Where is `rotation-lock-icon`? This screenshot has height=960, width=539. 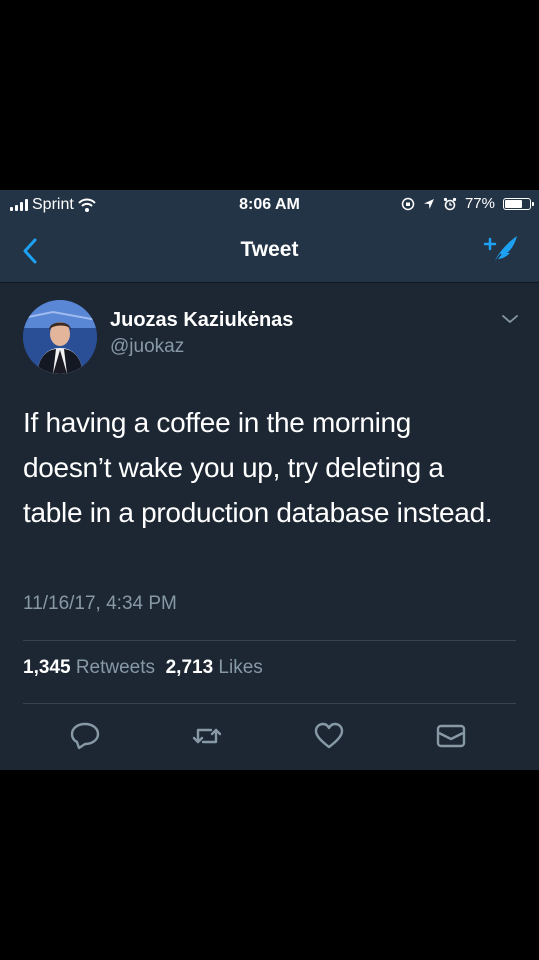
rotation-lock-icon is located at coordinates (408, 203).